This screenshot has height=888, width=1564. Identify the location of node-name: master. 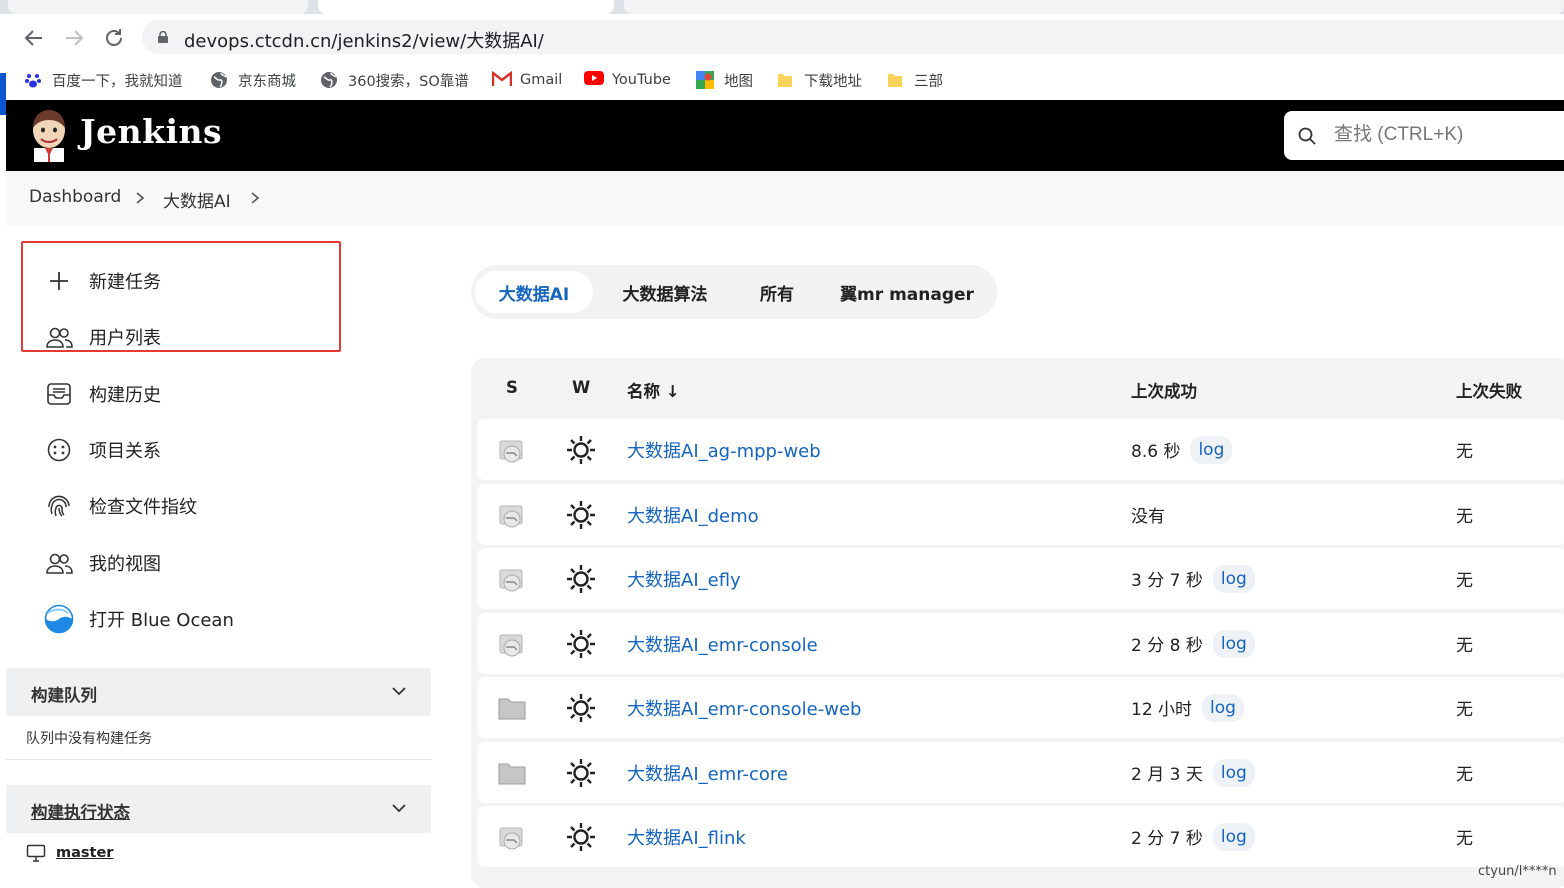
(84, 853).